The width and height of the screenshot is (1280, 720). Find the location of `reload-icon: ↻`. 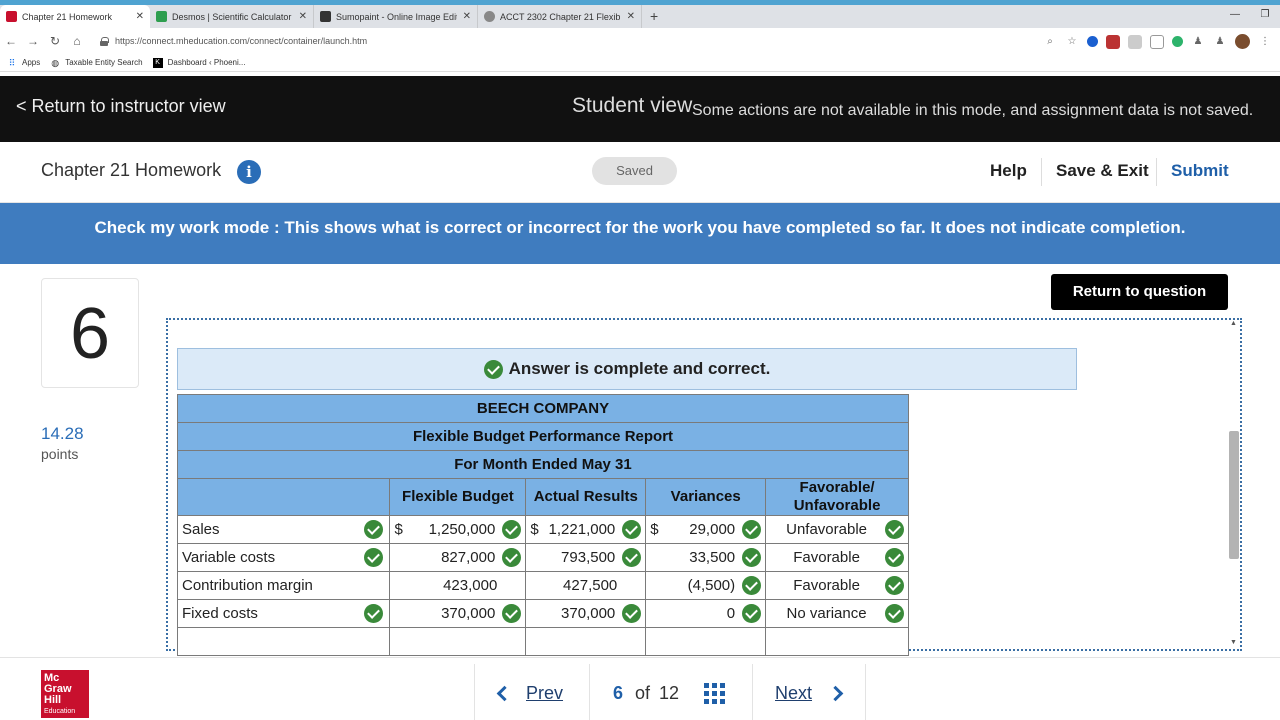

reload-icon: ↻ is located at coordinates (55, 41).